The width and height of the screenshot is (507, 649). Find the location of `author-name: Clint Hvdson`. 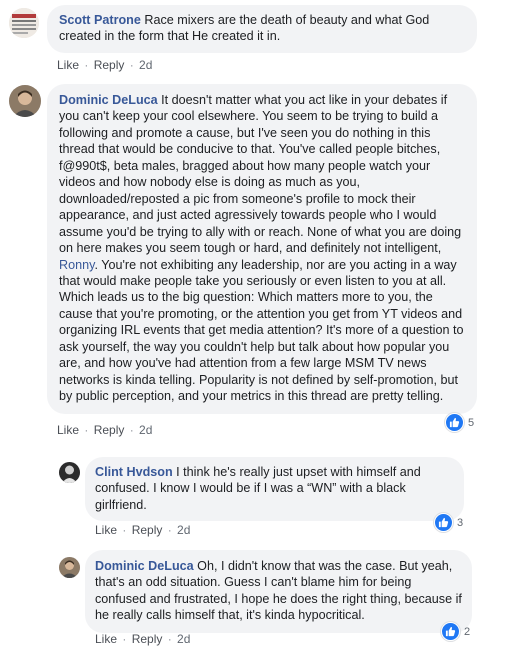

author-name: Clint Hvdson is located at coordinates (134, 472).